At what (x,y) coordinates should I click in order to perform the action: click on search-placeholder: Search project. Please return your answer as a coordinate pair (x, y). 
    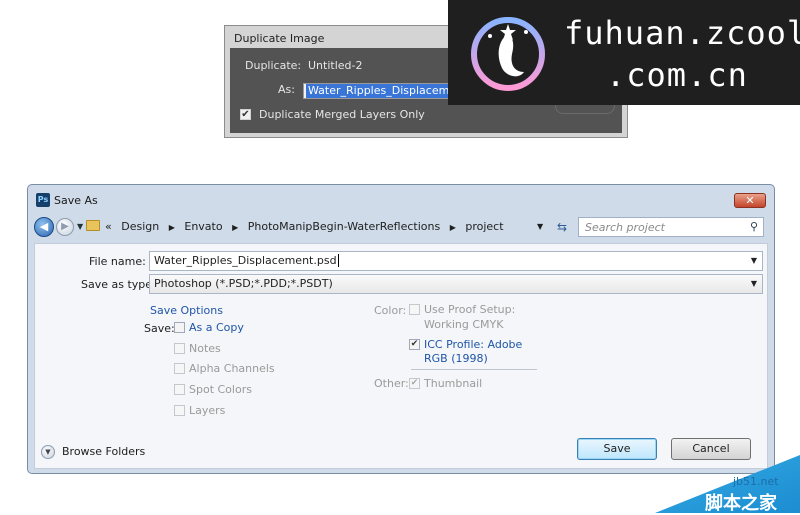
    Looking at the image, I should click on (625, 227).